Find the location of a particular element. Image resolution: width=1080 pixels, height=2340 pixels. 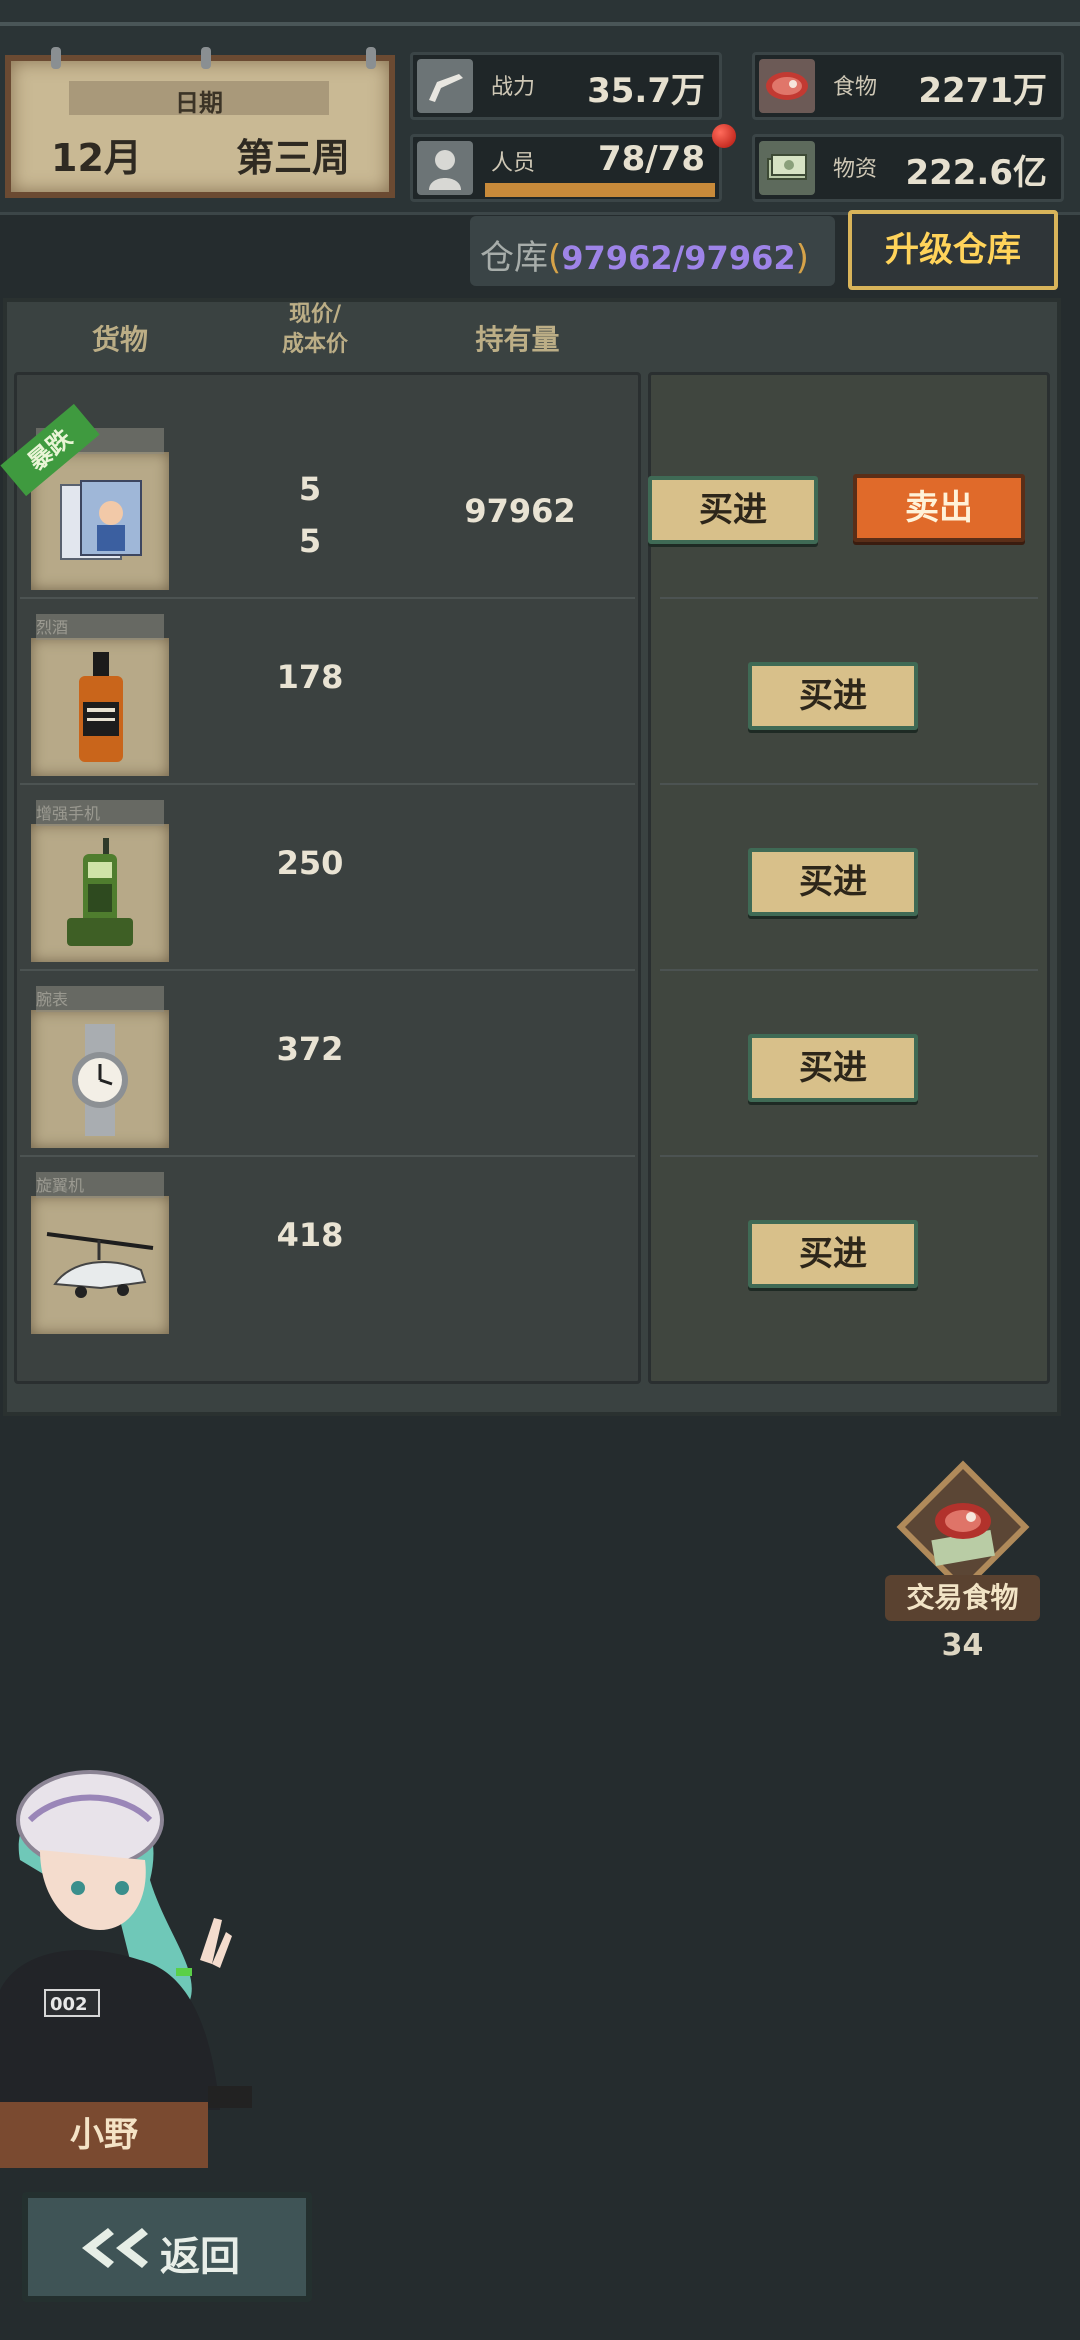

warehouse-capacity: 仓库(97962/97962) is located at coordinates (652, 251).